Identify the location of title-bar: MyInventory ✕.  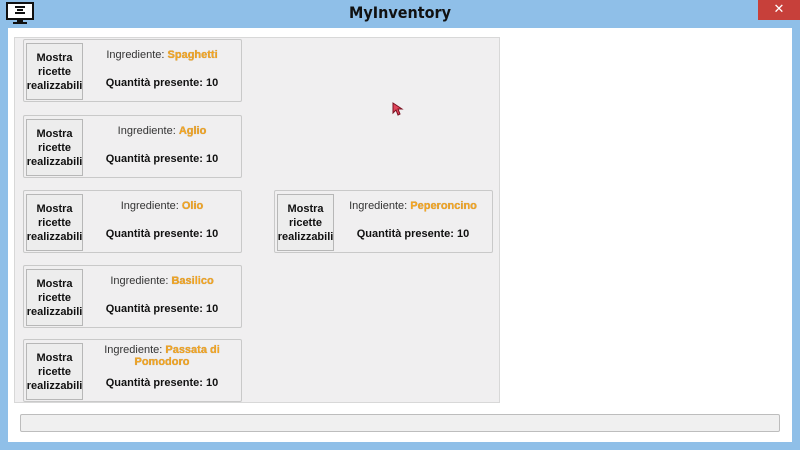
(400, 14).